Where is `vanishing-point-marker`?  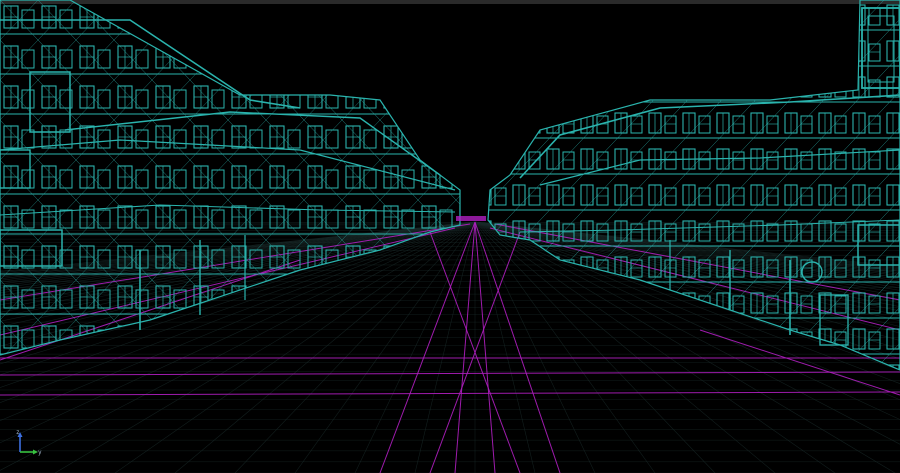 vanishing-point-marker is located at coordinates (471, 218).